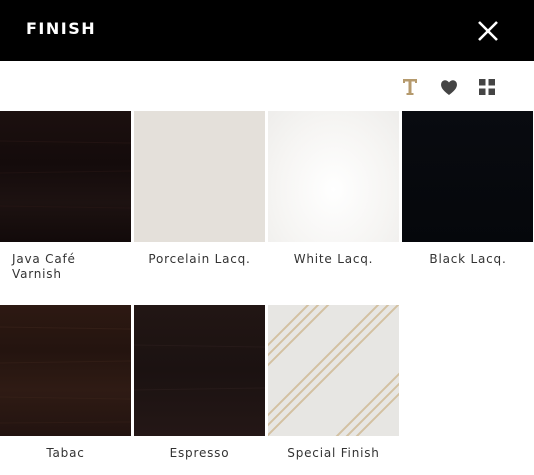 Image resolution: width=534 pixels, height=475 pixels. I want to click on swatch-black-lacq, so click(467, 176).